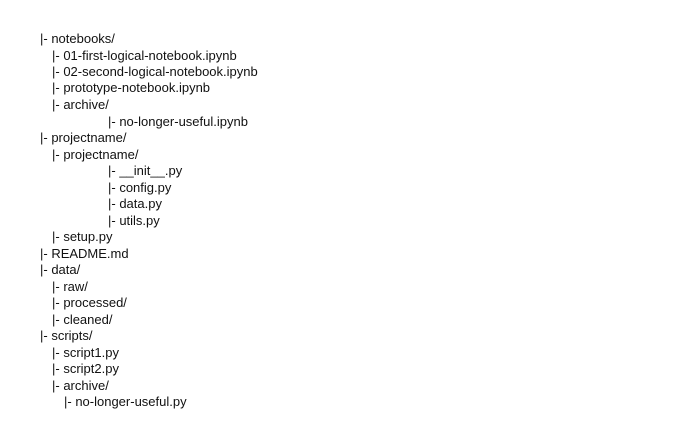  What do you see at coordinates (131, 87) in the screenshot?
I see `tree-line-prototype-notebook: |- prototype-notebook.ipynb` at bounding box center [131, 87].